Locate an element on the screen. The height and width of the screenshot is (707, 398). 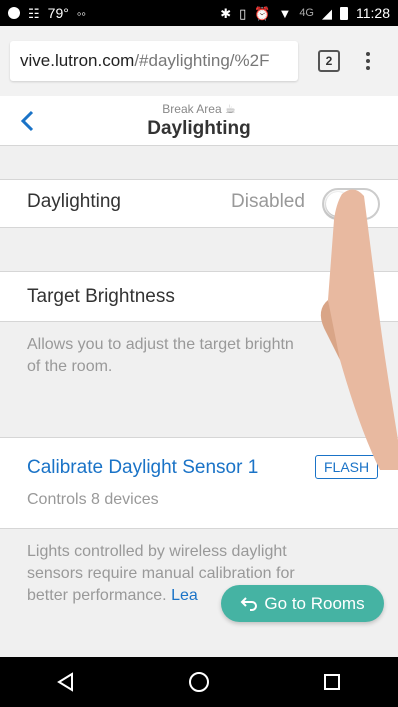
clock: 11:28 is located at coordinates (373, 13).